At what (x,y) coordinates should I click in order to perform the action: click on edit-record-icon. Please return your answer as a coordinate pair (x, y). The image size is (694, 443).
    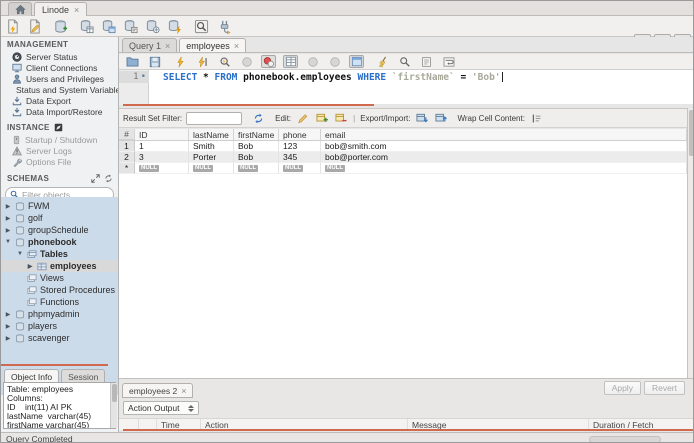
    Looking at the image, I should click on (302, 118).